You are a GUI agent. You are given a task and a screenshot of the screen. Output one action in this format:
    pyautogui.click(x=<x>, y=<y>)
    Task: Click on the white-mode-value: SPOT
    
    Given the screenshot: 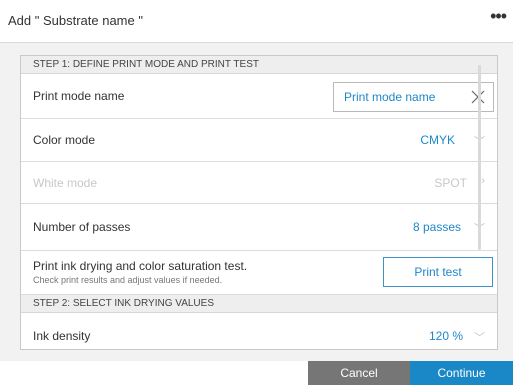 What is the action you would take?
    pyautogui.click(x=450, y=183)
    